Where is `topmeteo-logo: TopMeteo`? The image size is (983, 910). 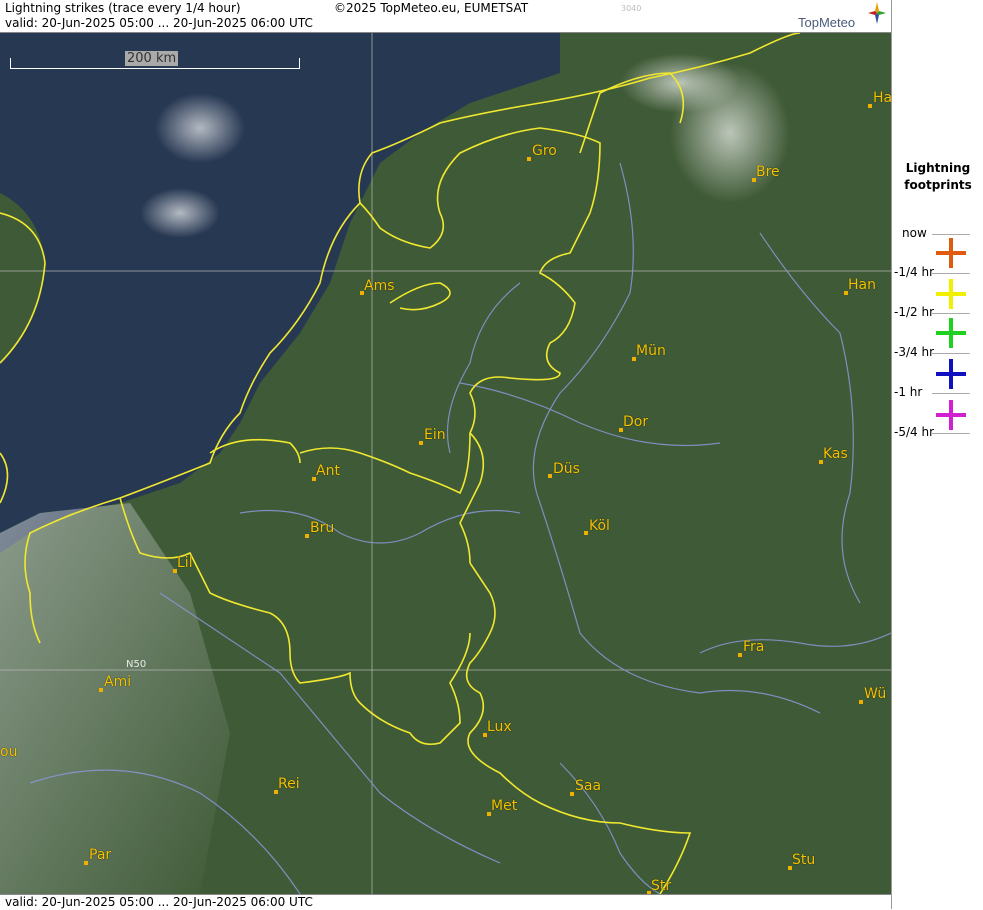 topmeteo-logo: TopMeteo is located at coordinates (842, 17).